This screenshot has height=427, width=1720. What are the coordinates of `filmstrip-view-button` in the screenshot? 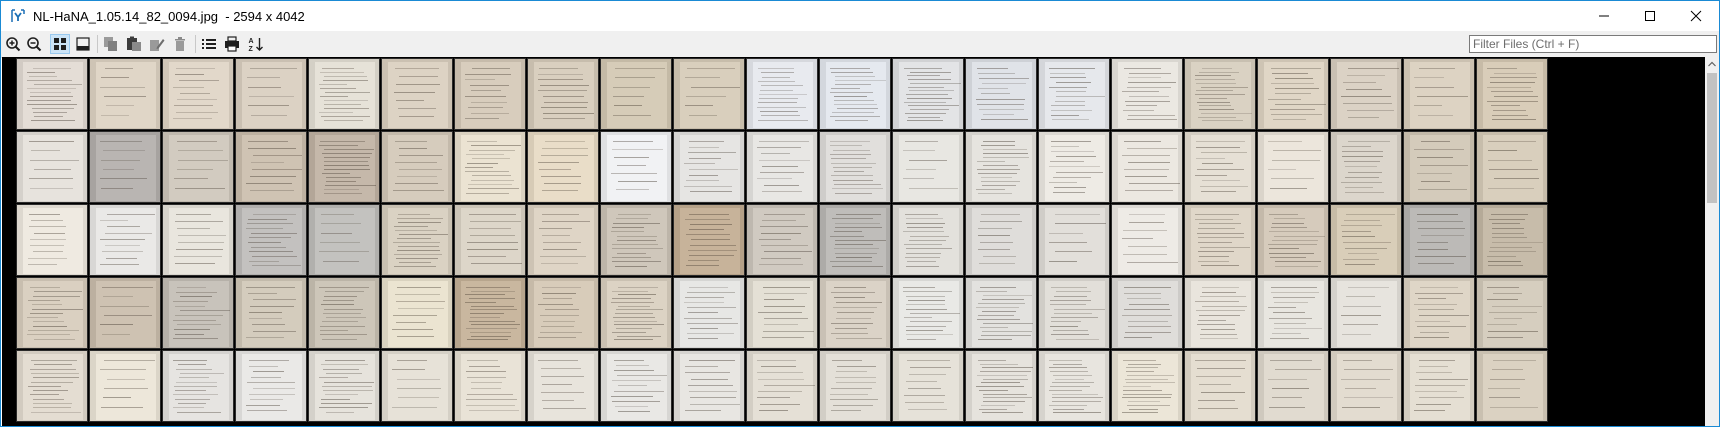 It's located at (83, 44).